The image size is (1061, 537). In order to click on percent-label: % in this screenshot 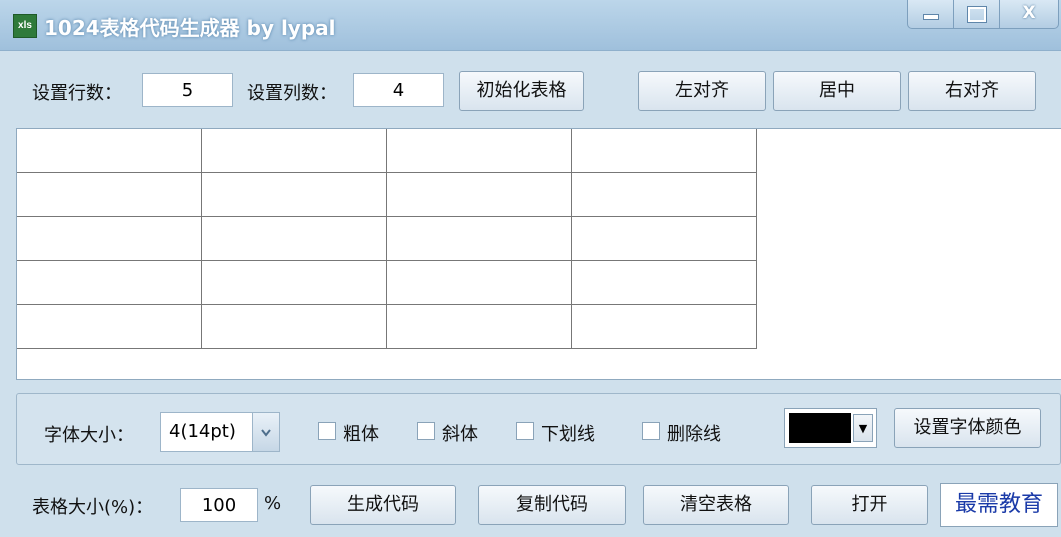, I will do `click(273, 503)`.